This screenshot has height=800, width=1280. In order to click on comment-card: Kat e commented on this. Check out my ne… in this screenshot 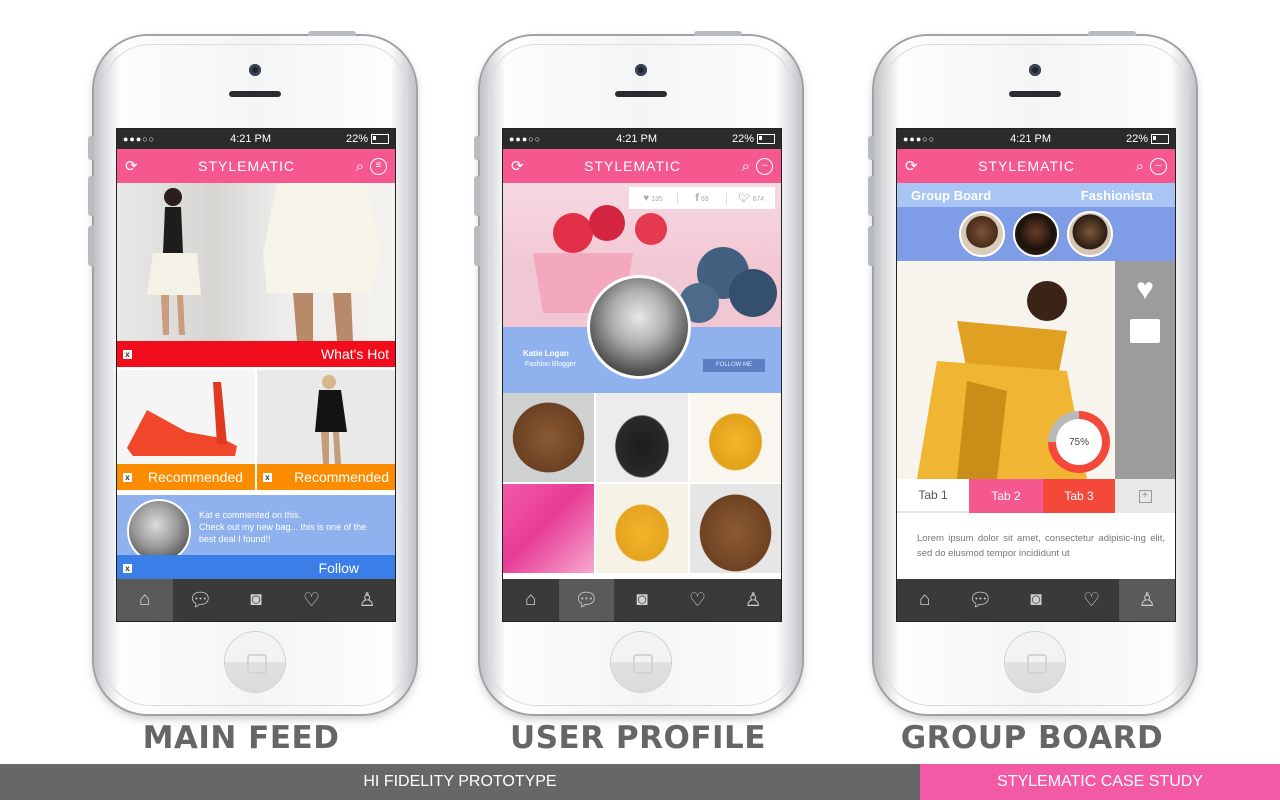, I will do `click(256, 538)`.